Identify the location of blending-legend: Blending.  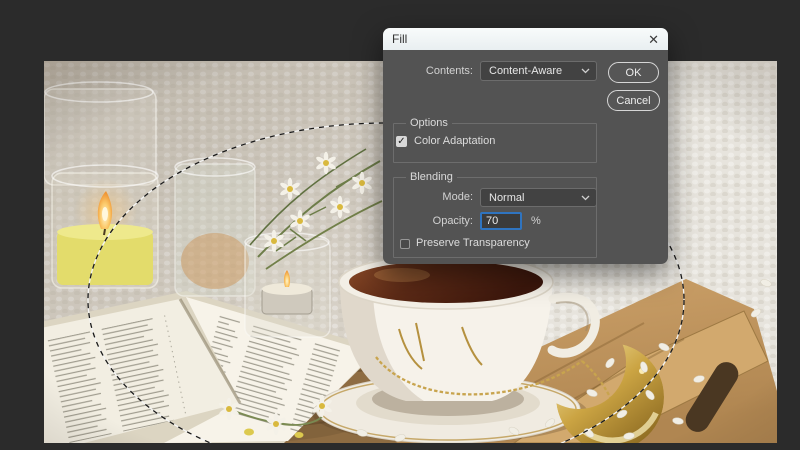
(431, 177).